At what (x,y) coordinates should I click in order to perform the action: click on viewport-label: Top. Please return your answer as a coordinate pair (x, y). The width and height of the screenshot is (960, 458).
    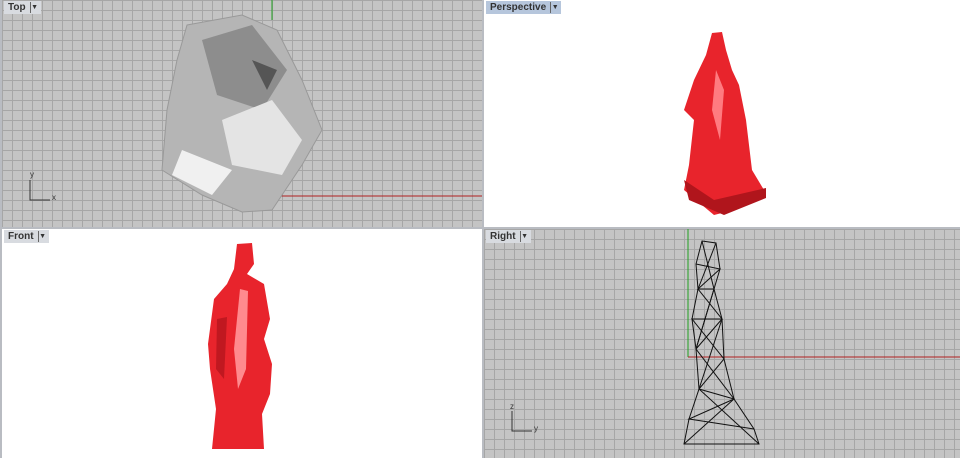
    Looking at the image, I should click on (17, 7).